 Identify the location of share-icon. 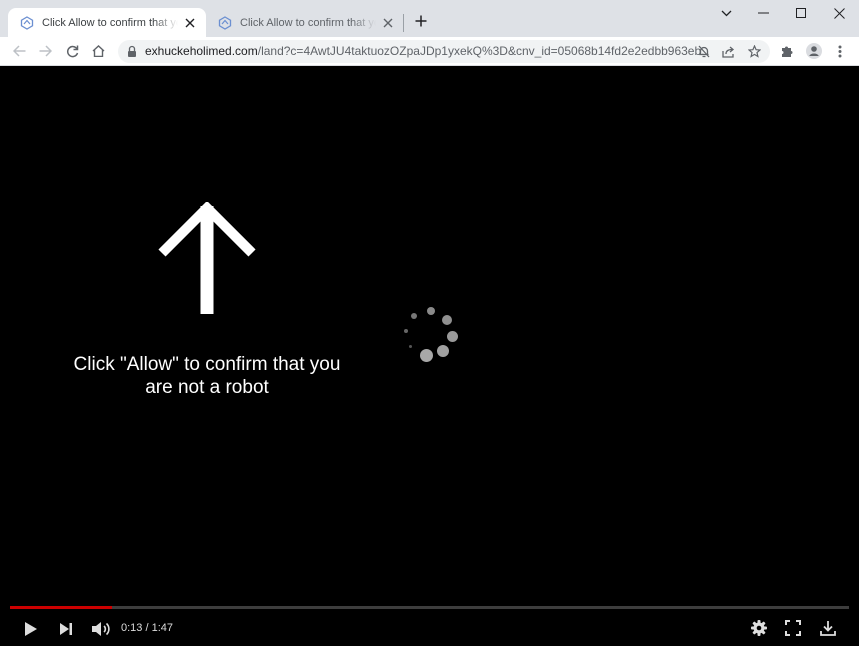
(727, 52).